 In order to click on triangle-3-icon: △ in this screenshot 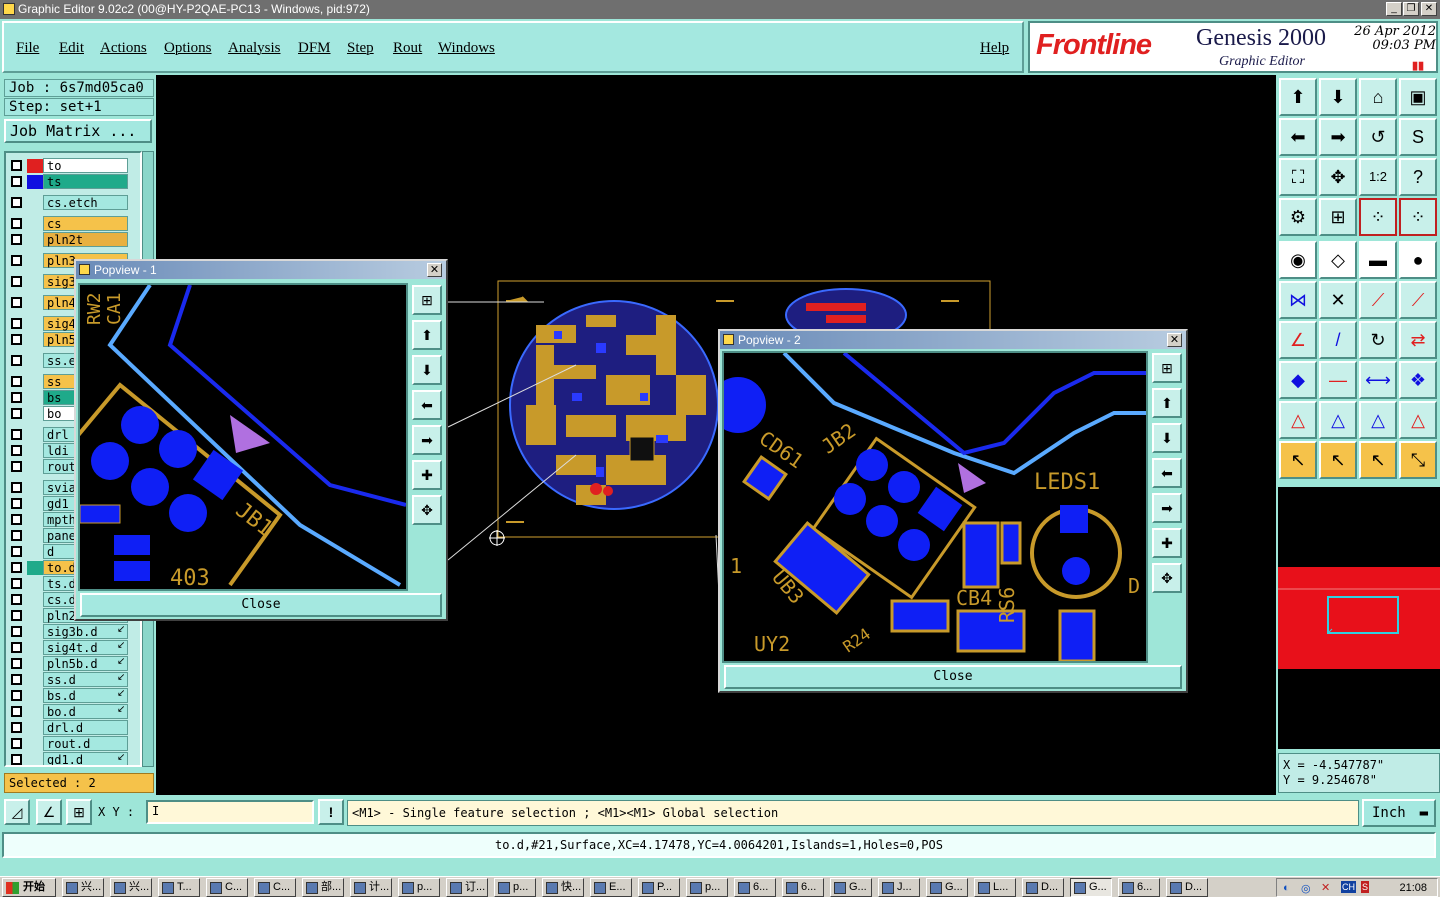, I will do `click(1378, 420)`.